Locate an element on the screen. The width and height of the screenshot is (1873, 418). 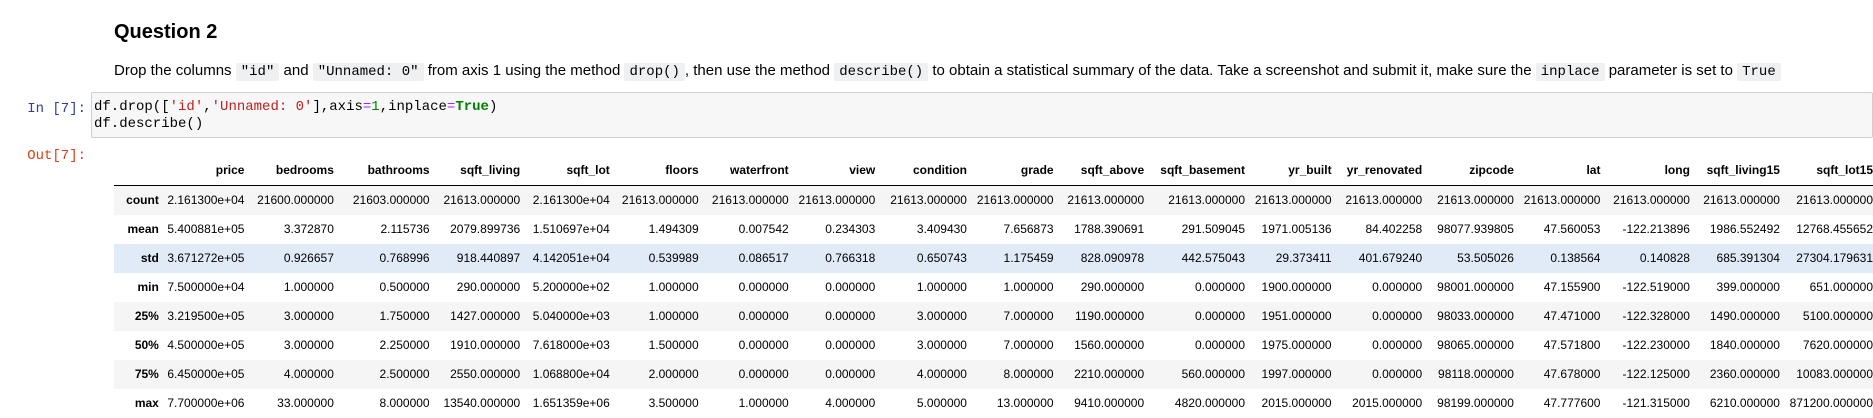
code-token: True is located at coordinates (472, 107).